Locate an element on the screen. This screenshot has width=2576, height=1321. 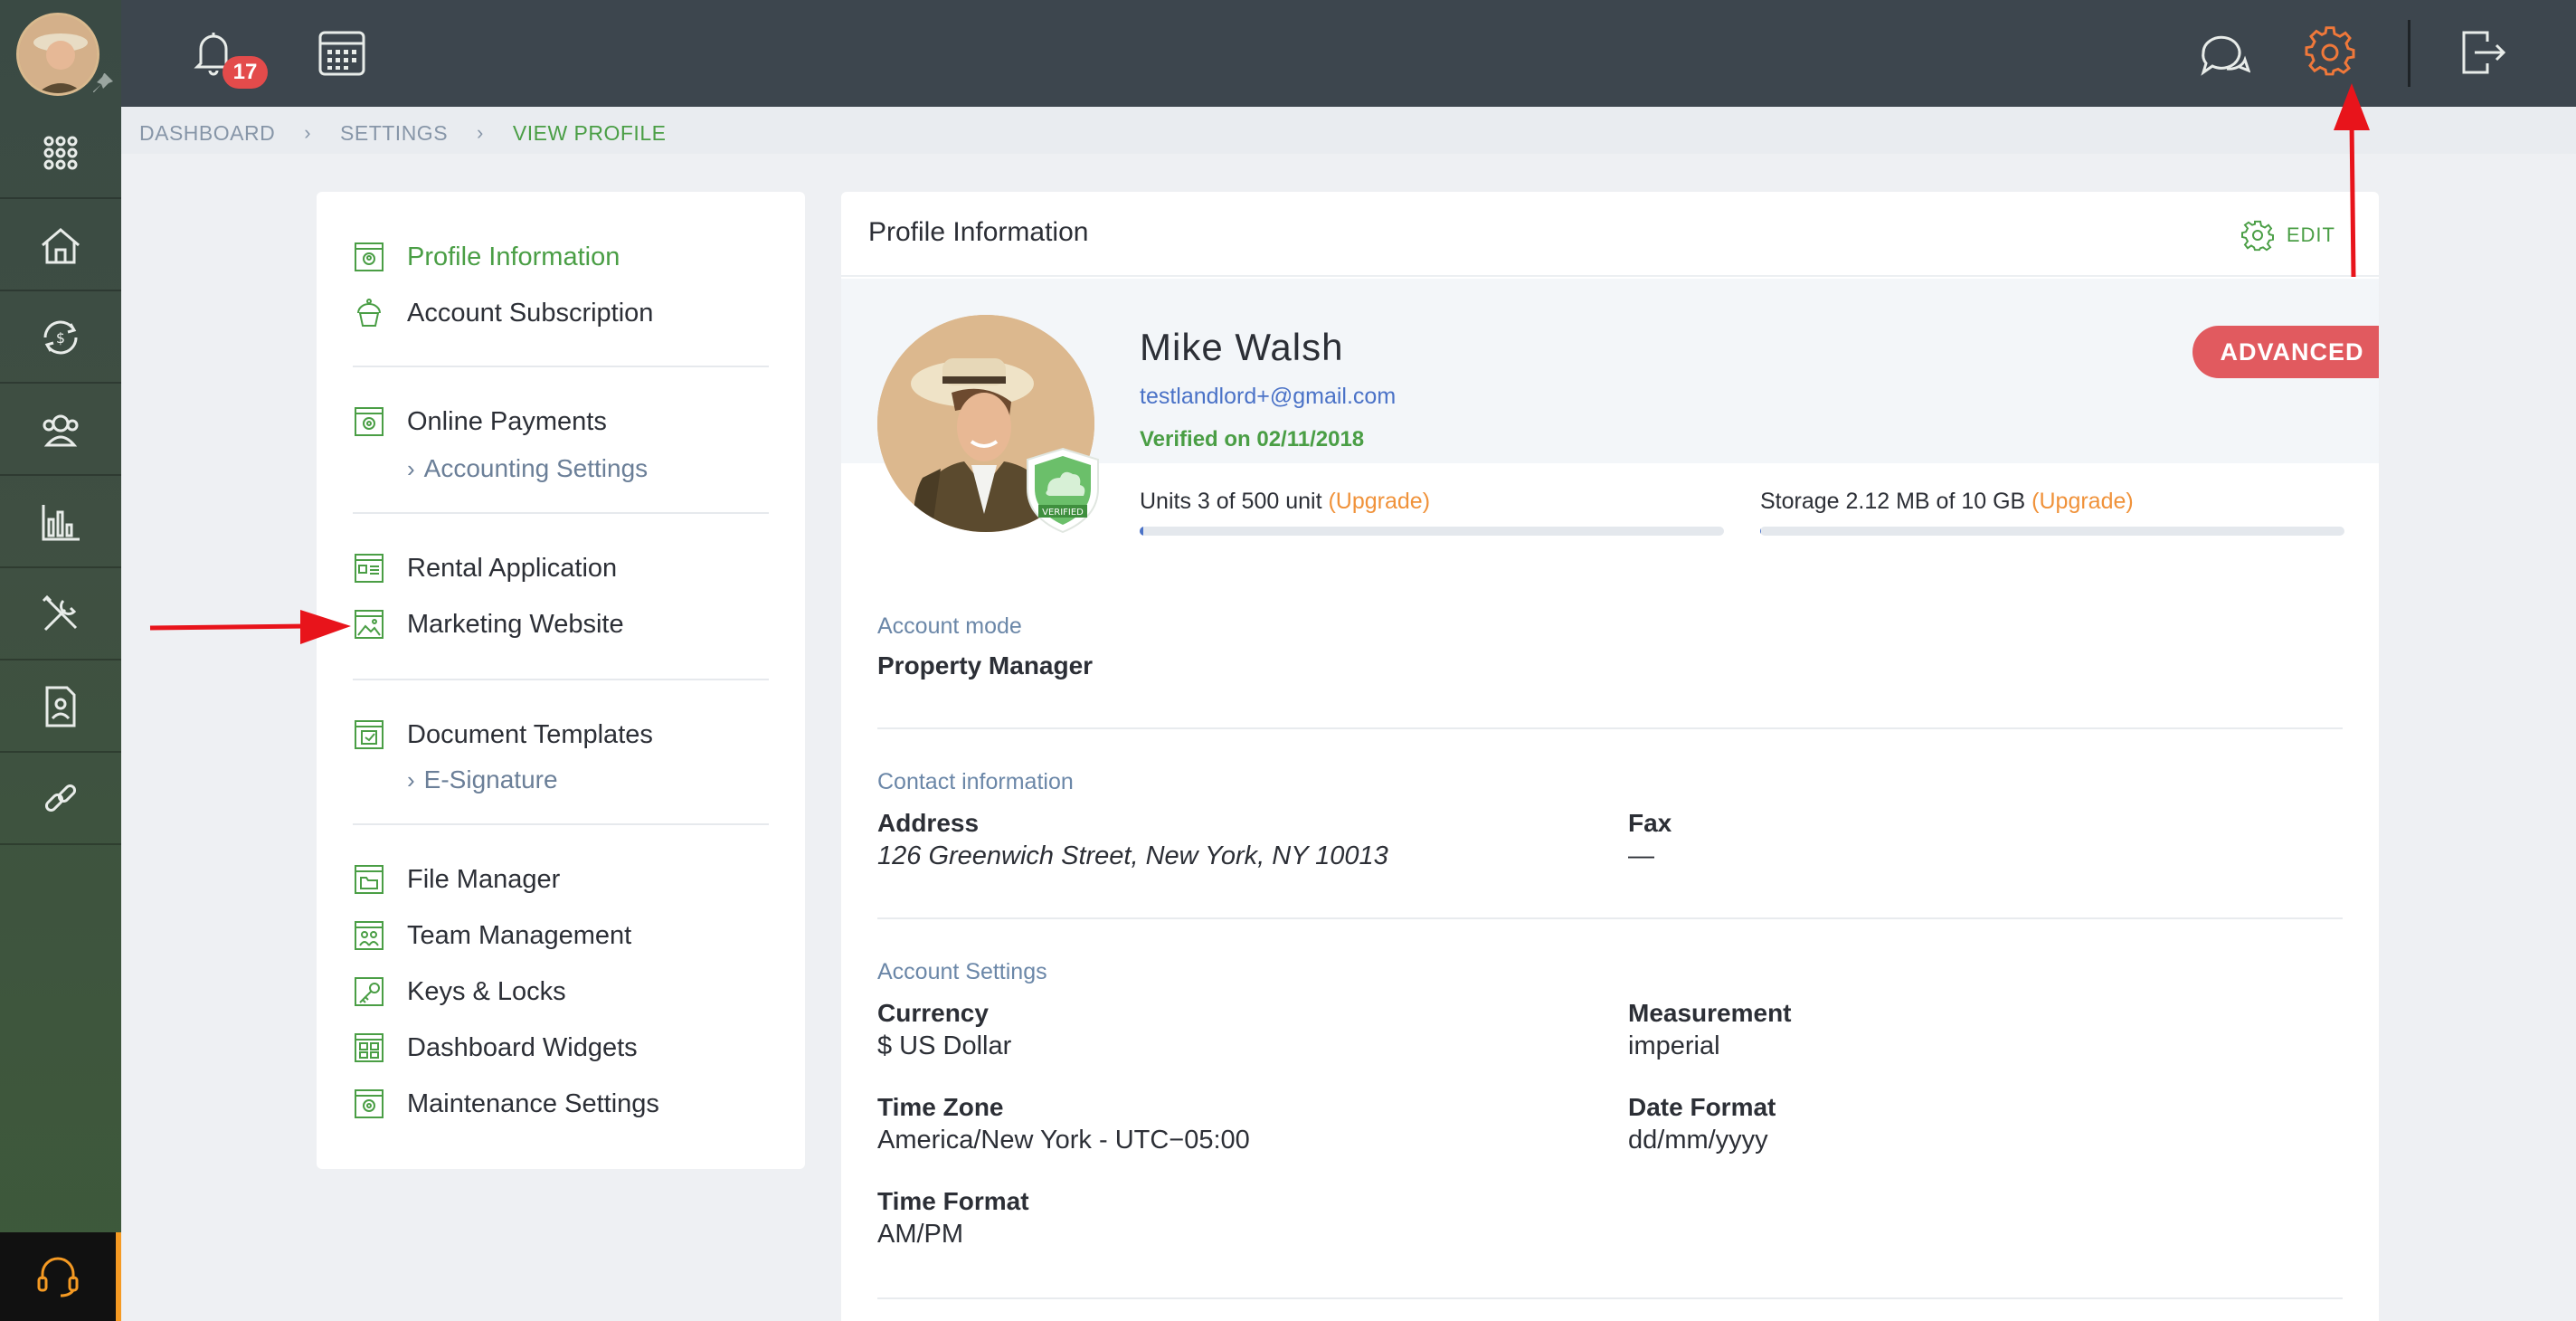
pin-icon is located at coordinates (103, 83).